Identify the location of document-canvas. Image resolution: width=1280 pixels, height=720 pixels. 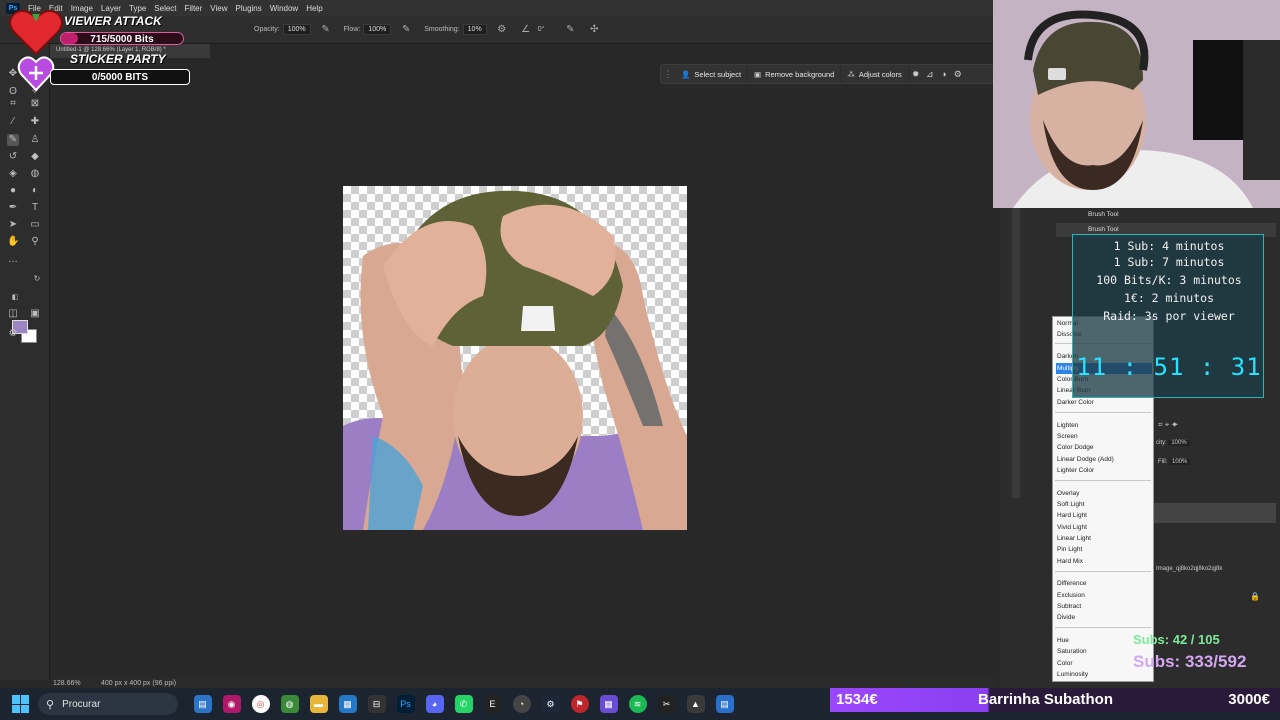
(515, 358).